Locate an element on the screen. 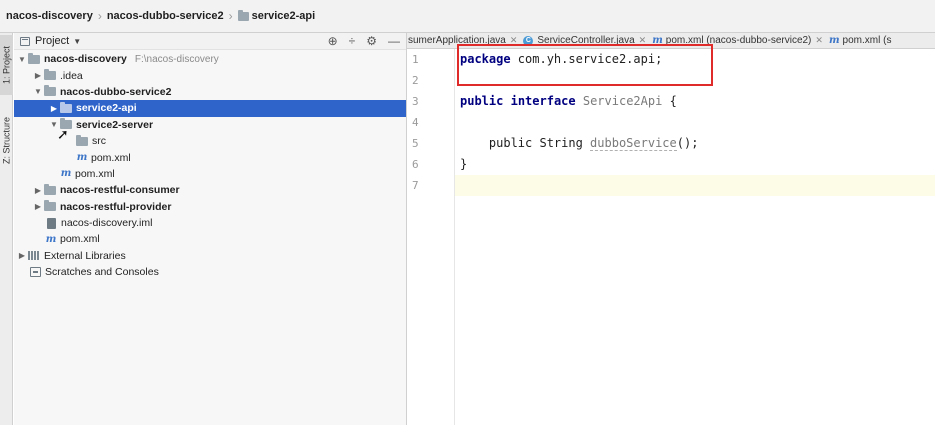  tree-item-root-pom: m pom.xml is located at coordinates (210, 239).